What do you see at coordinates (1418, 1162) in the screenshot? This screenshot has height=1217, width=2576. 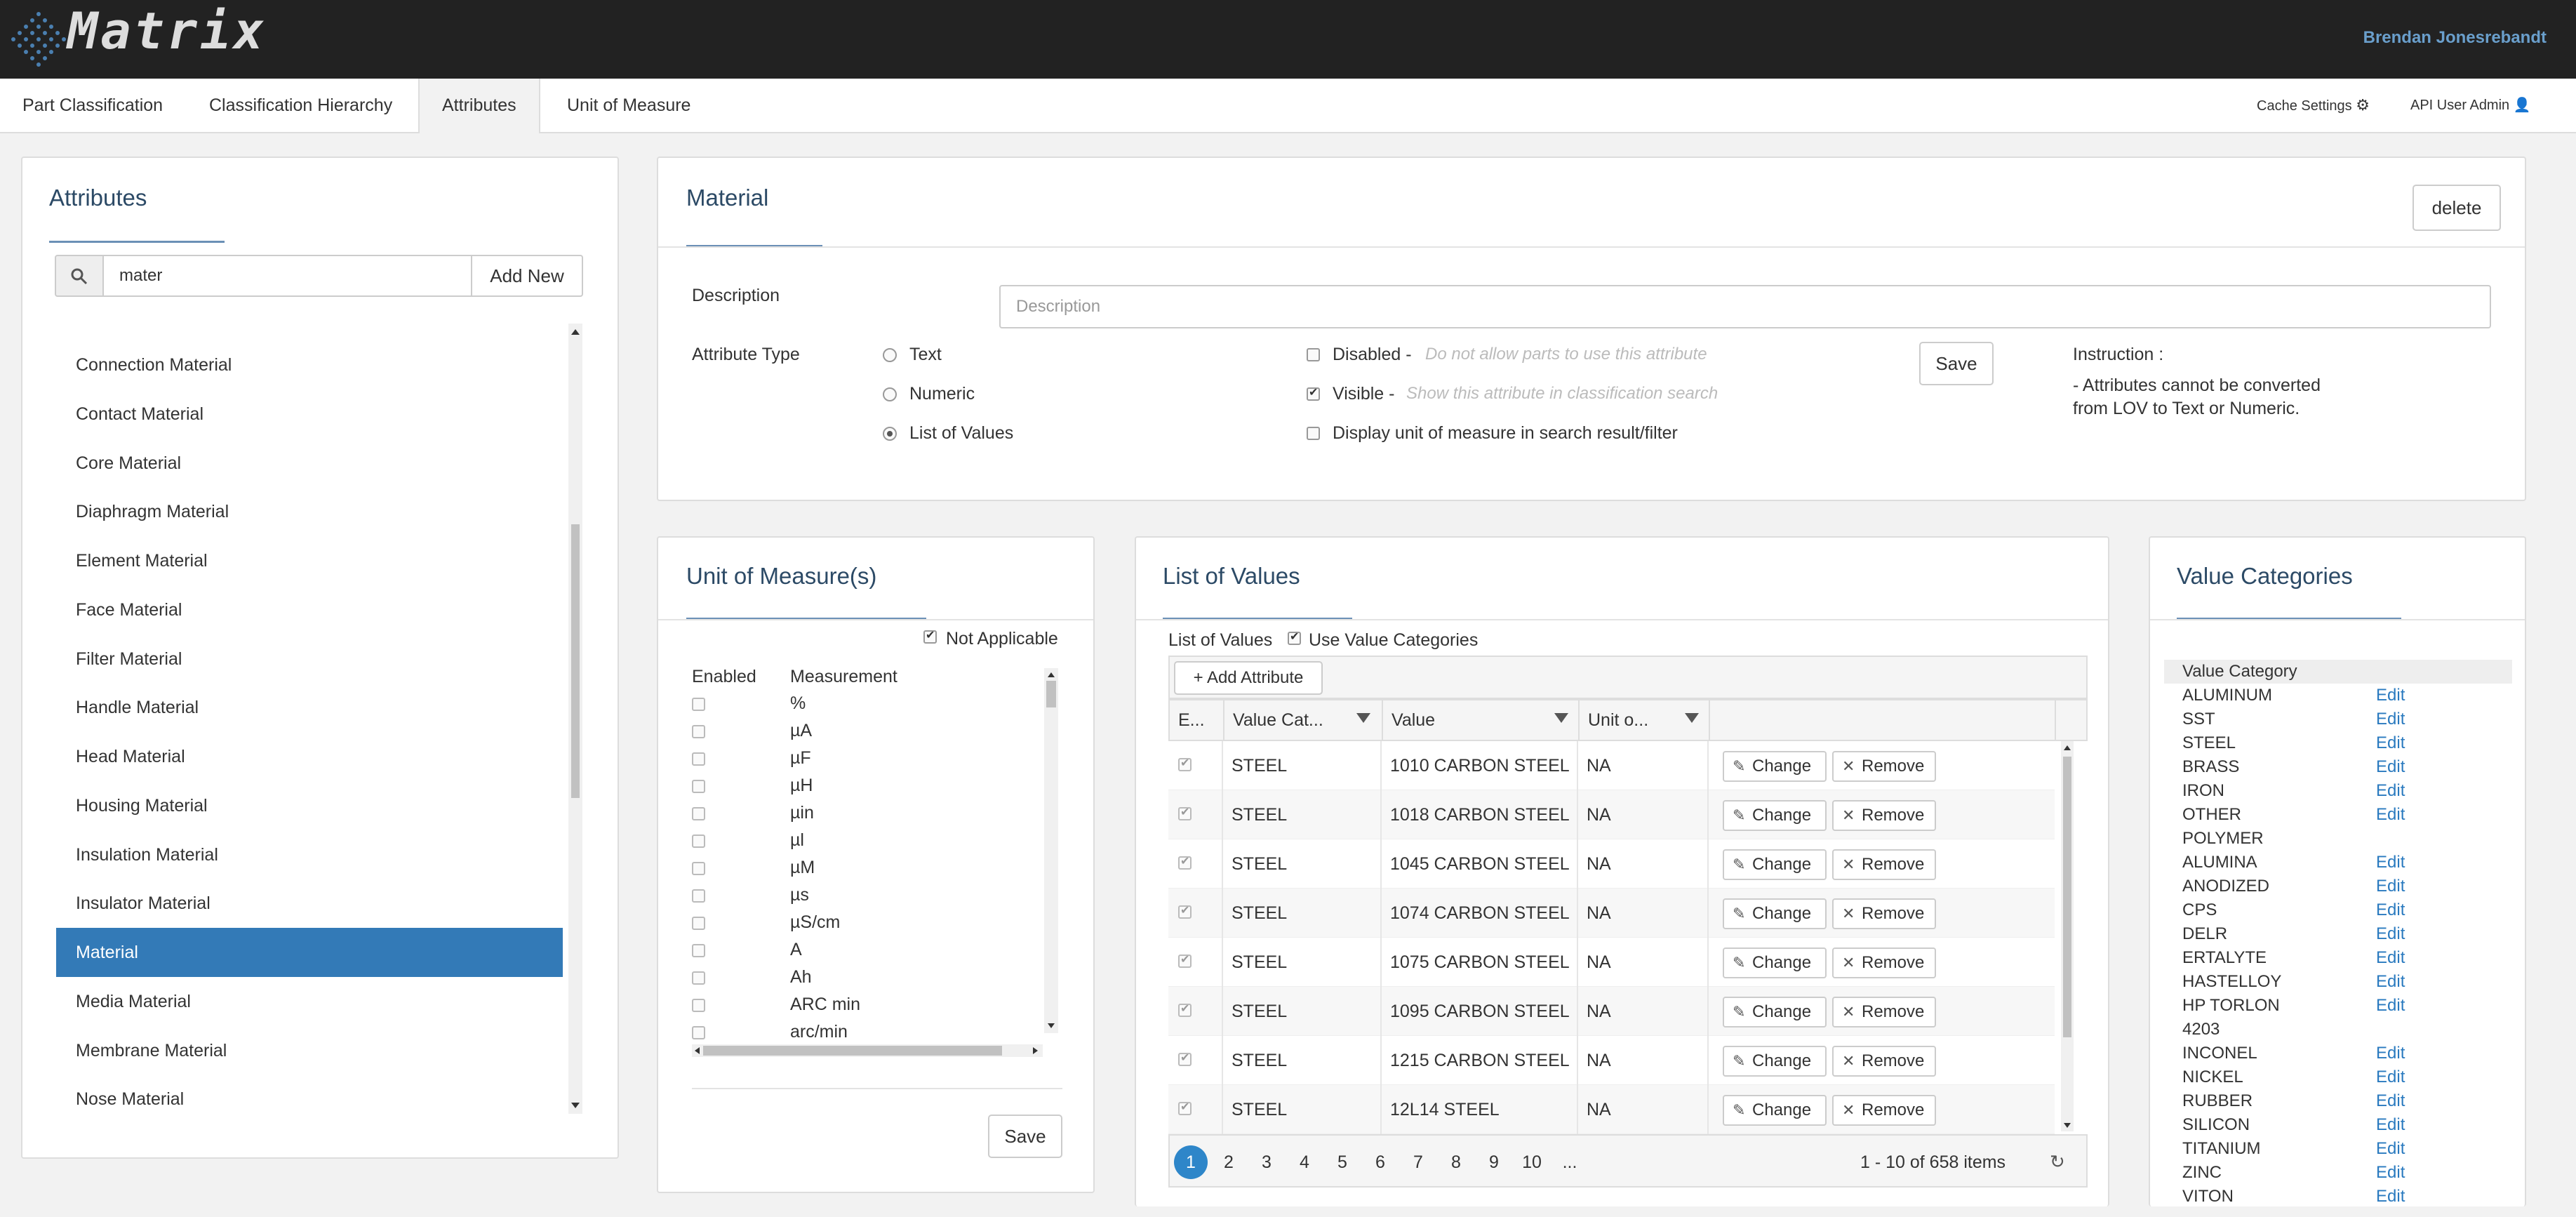 I see `page-button: 7` at bounding box center [1418, 1162].